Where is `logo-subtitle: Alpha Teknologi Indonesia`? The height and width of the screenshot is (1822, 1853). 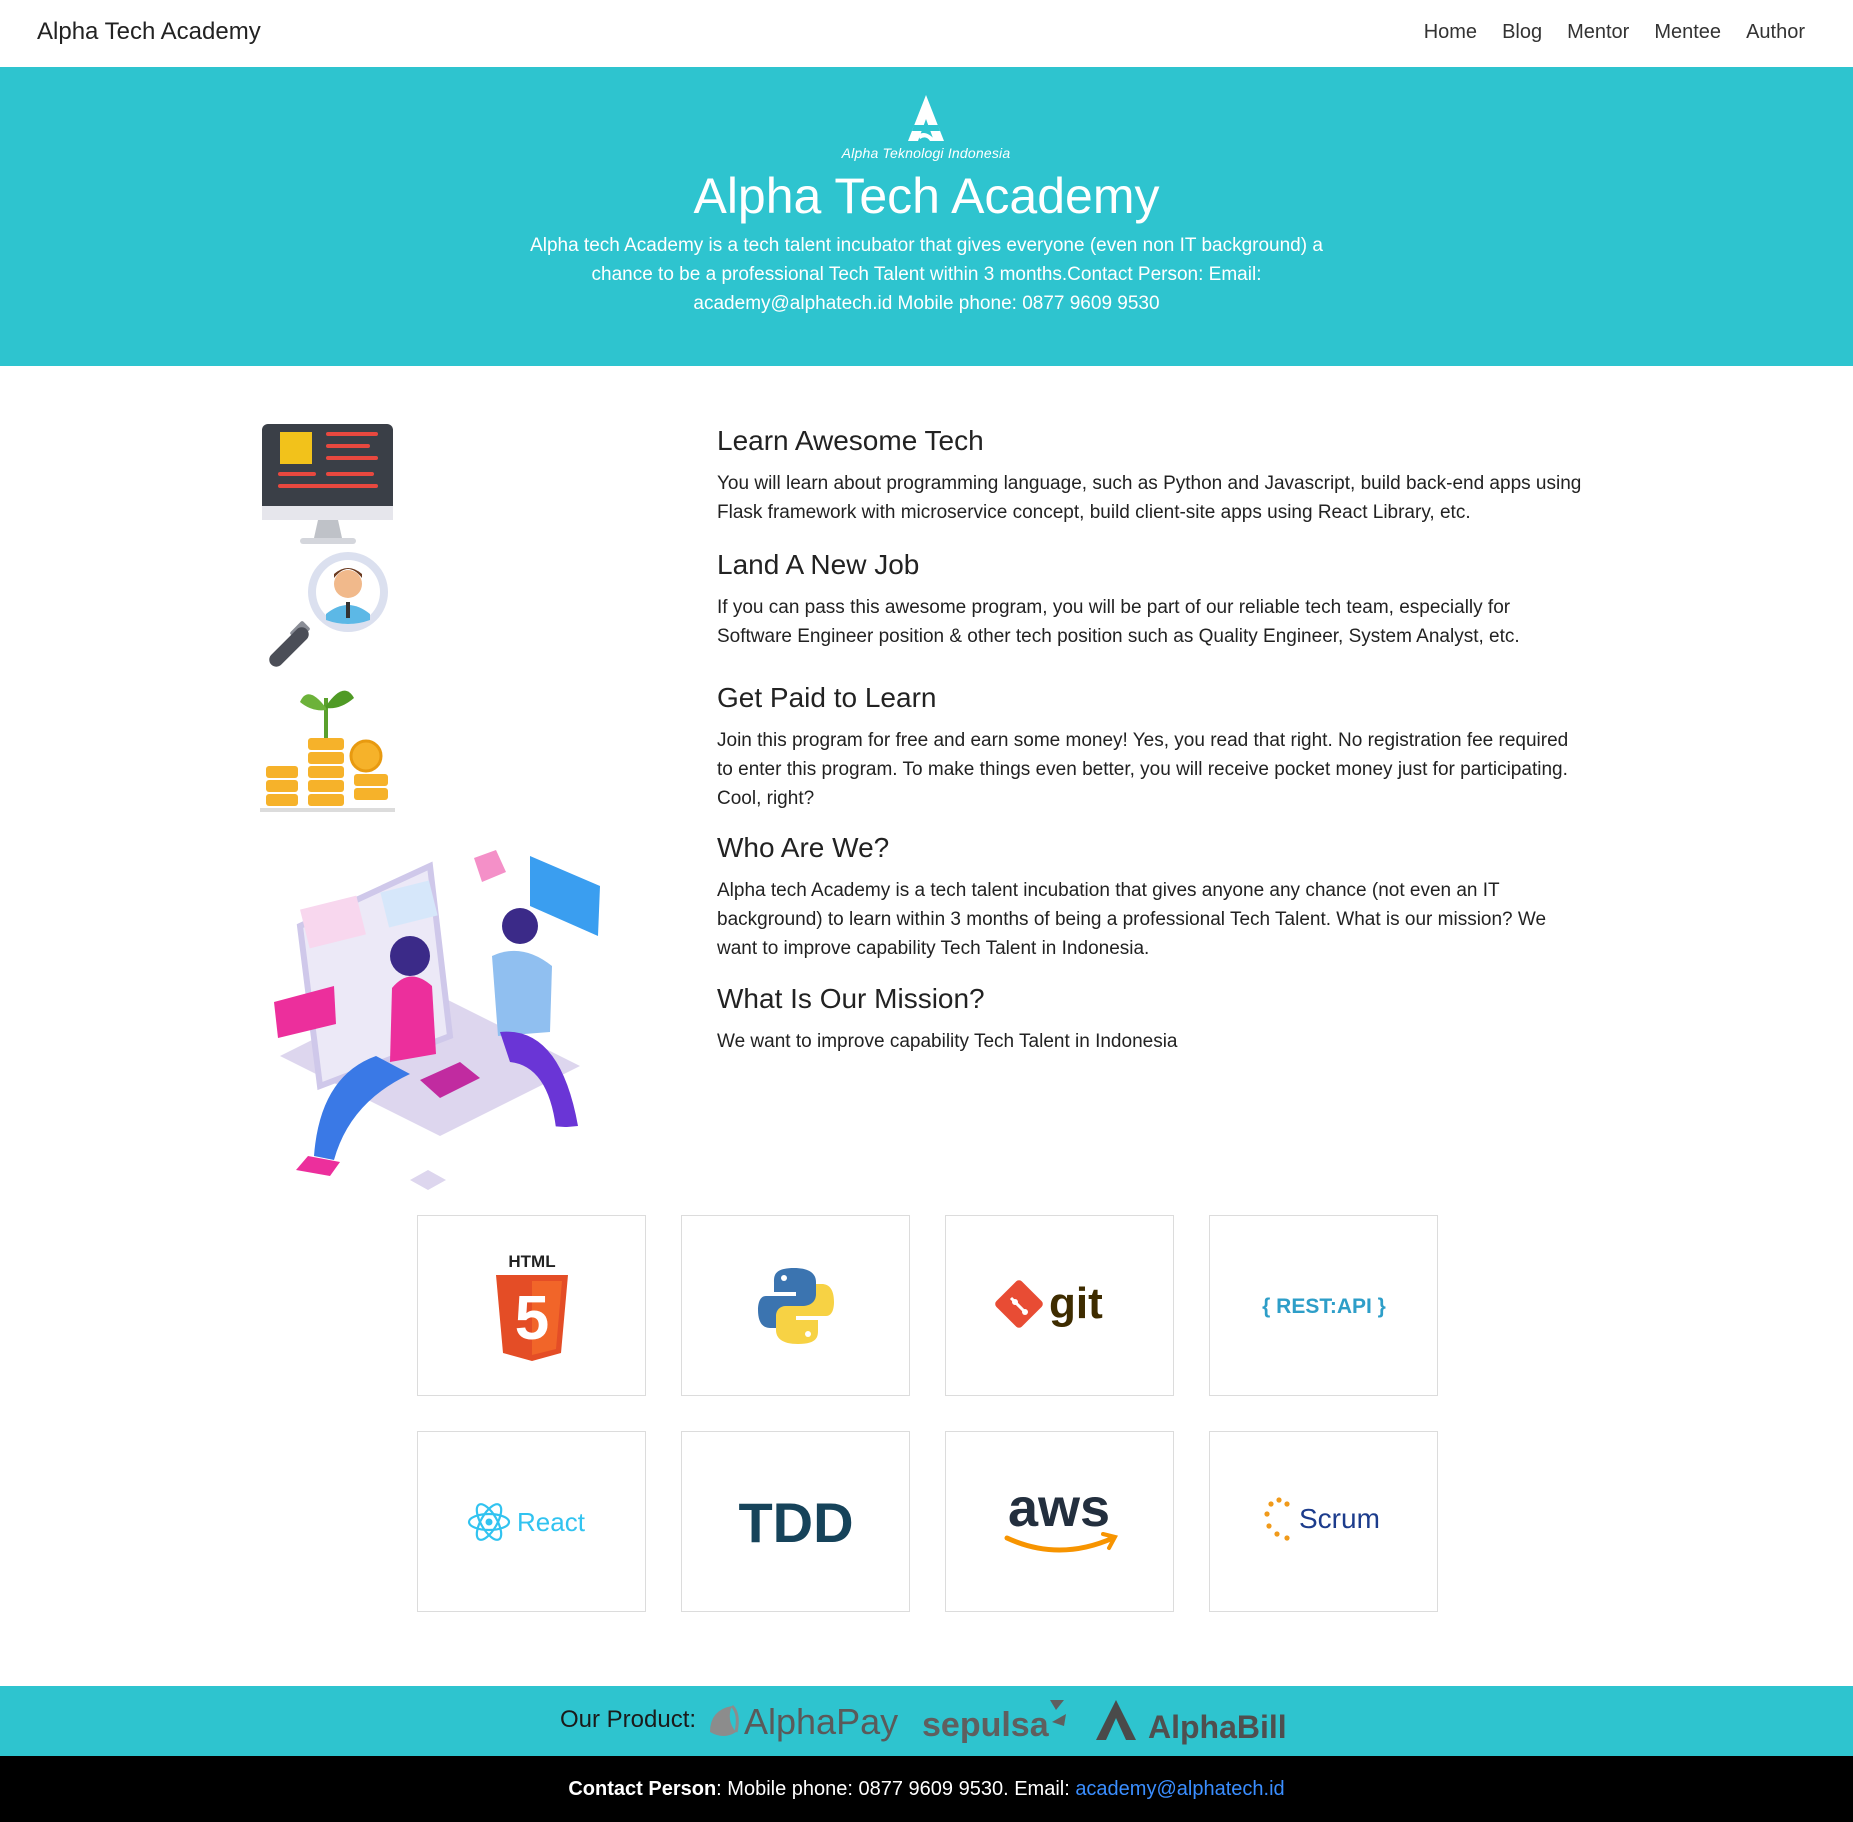
logo-subtitle: Alpha Teknologi Indonesia is located at coordinates (926, 153).